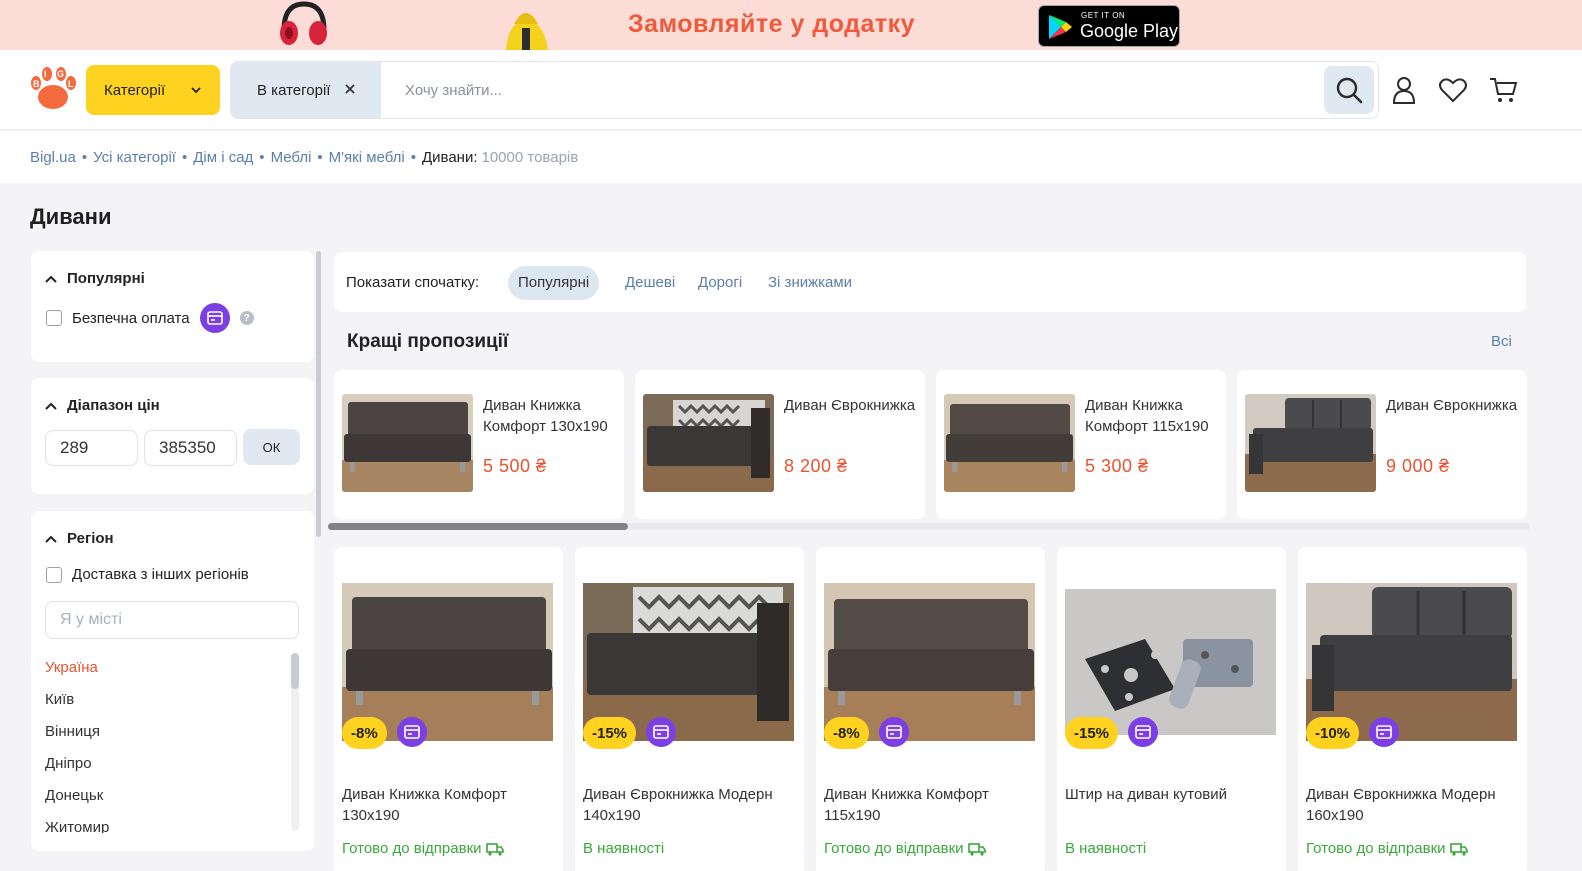 The height and width of the screenshot is (871, 1582). What do you see at coordinates (690, 805) in the screenshot?
I see `product-name: Диван Єврокнижка Модерн 140х190` at bounding box center [690, 805].